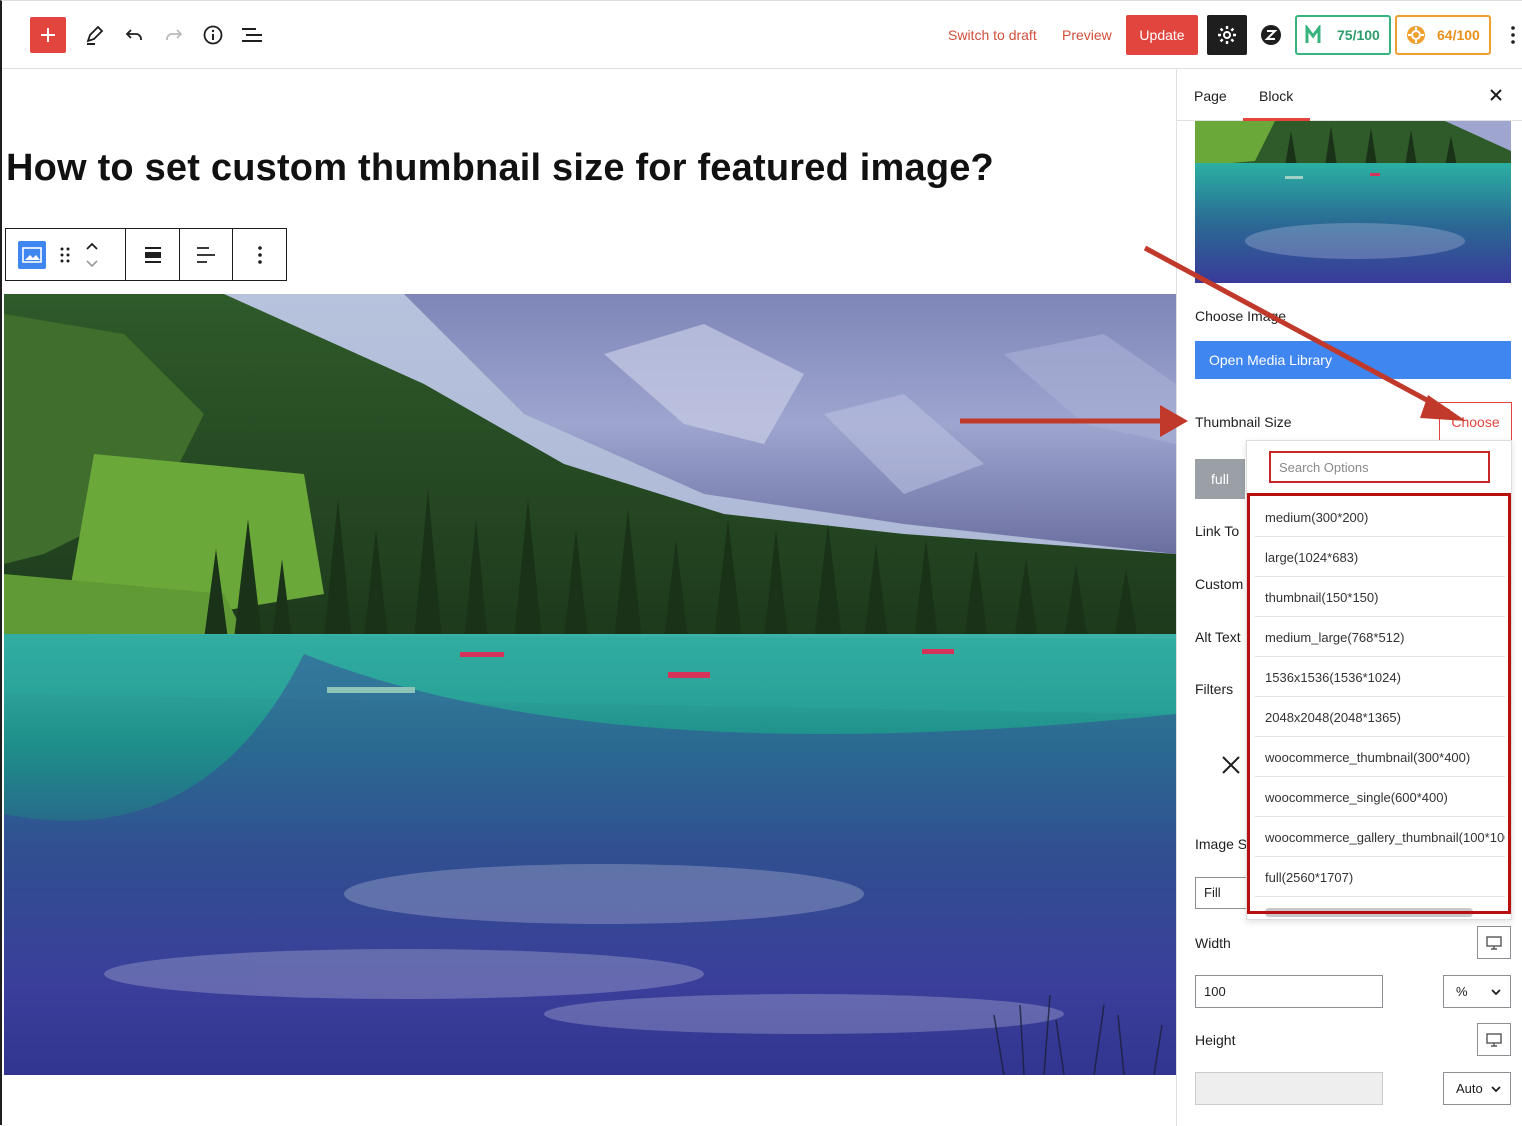 The height and width of the screenshot is (1126, 1522). I want to click on readability-score-value: 64/100, so click(1458, 35).